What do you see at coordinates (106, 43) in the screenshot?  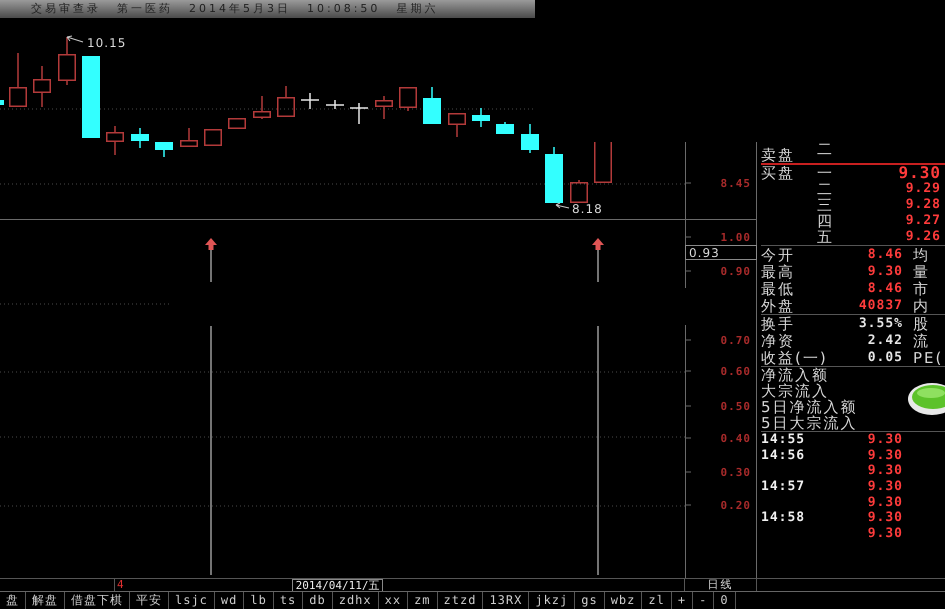 I see `high-price-label: 10.15` at bounding box center [106, 43].